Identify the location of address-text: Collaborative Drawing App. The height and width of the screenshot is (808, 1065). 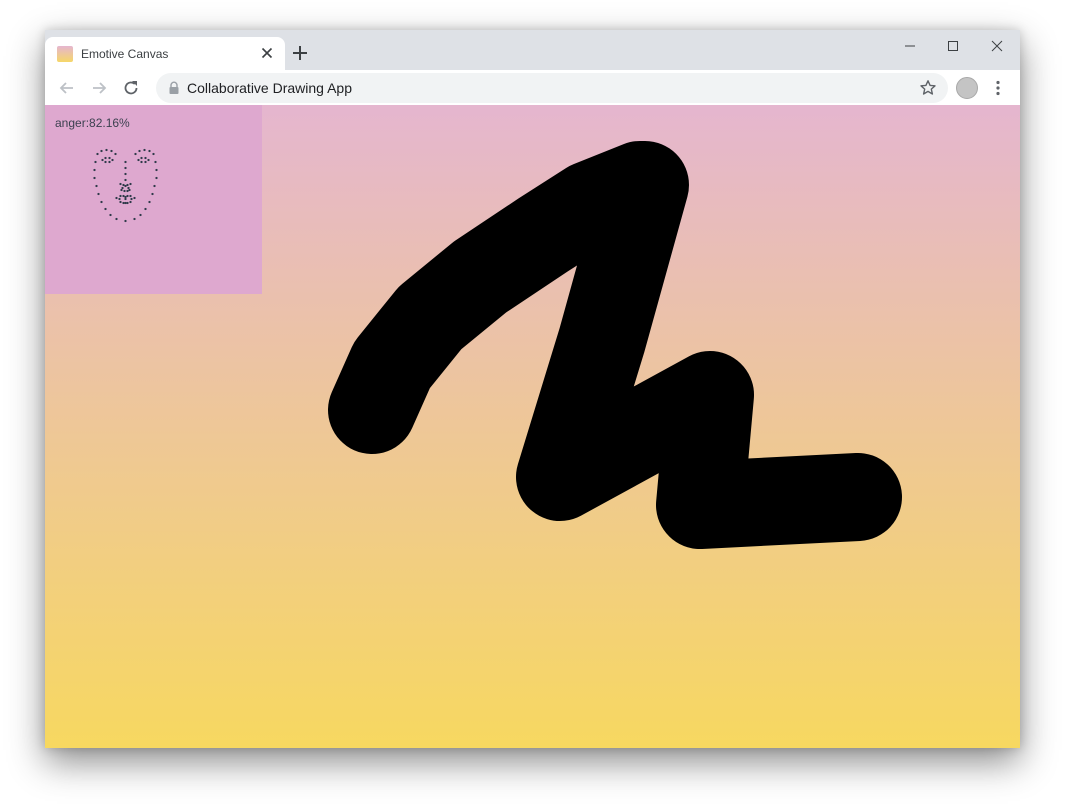
(269, 88).